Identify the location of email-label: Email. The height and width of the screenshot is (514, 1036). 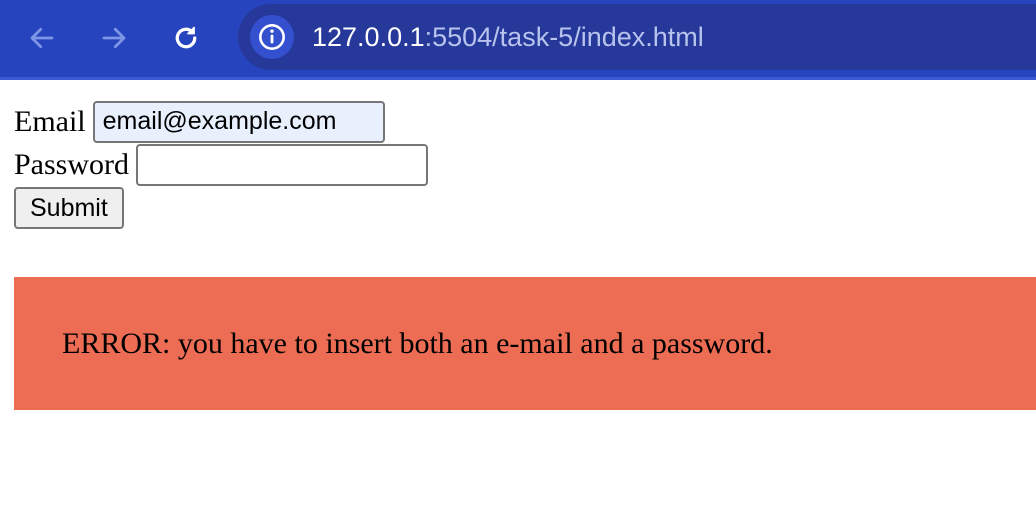
(50, 121).